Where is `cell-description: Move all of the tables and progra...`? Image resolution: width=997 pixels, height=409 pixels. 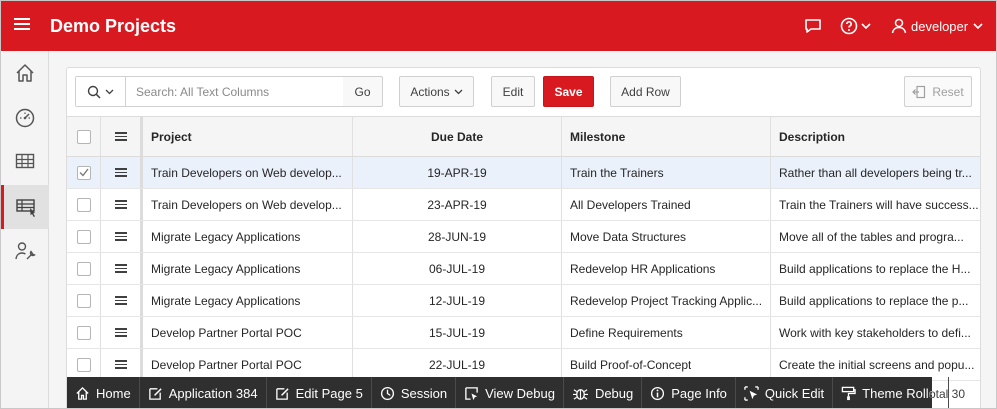 cell-description: Move all of the tables and progra... is located at coordinates (875, 236).